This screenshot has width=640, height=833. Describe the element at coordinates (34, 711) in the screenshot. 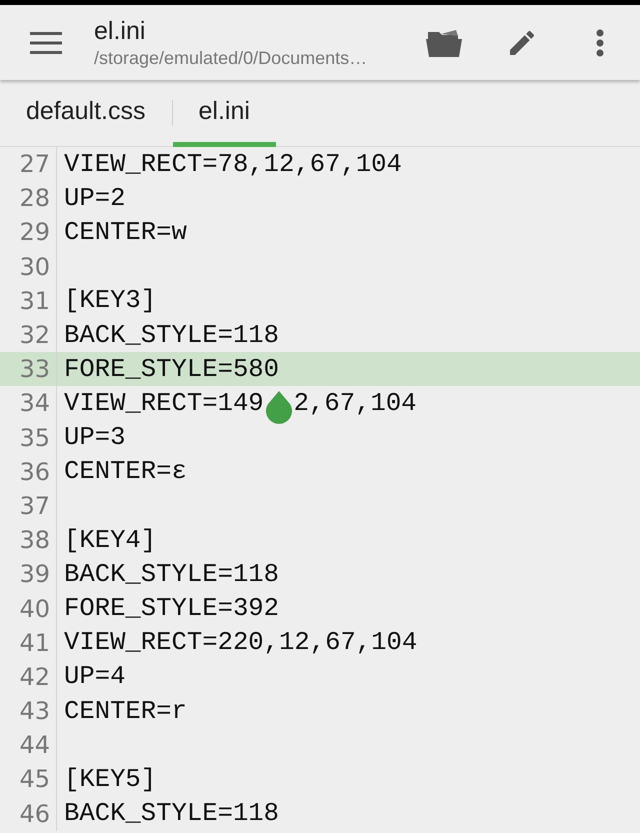

I see `line-number: 43` at that location.